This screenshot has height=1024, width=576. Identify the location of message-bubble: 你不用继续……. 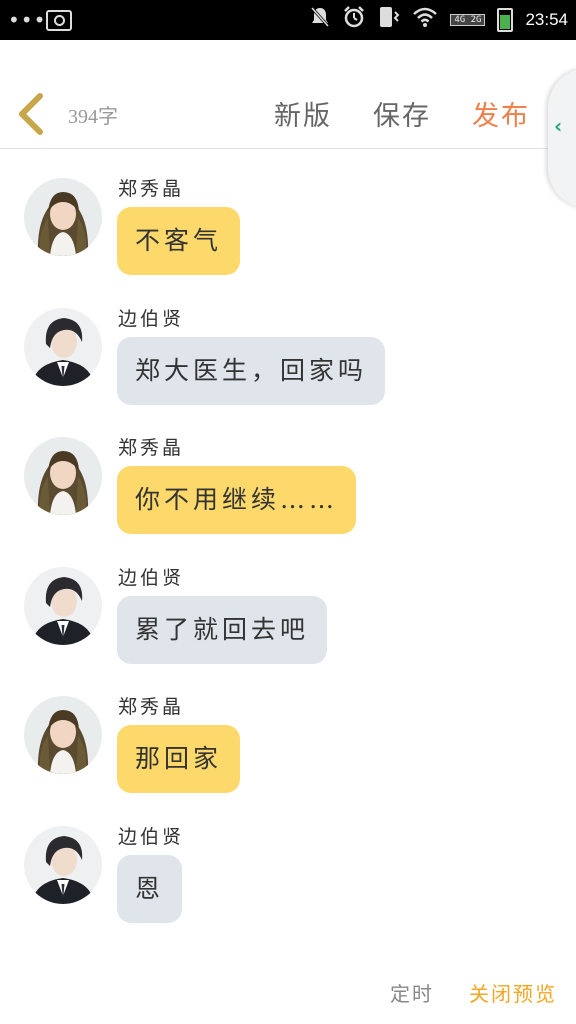
(237, 500).